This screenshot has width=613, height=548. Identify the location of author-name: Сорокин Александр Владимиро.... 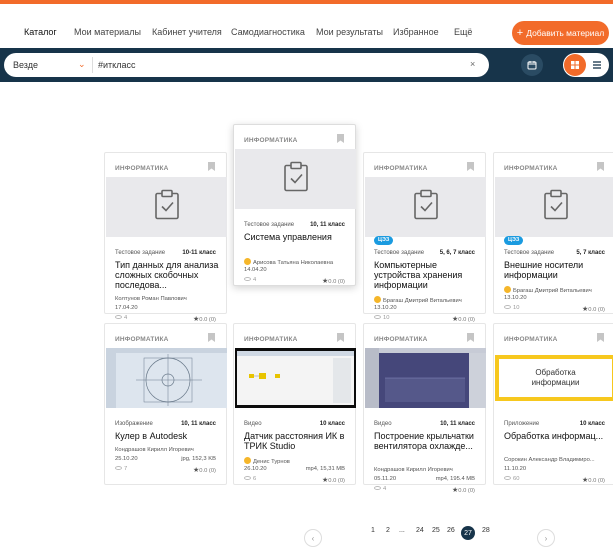
(558, 460).